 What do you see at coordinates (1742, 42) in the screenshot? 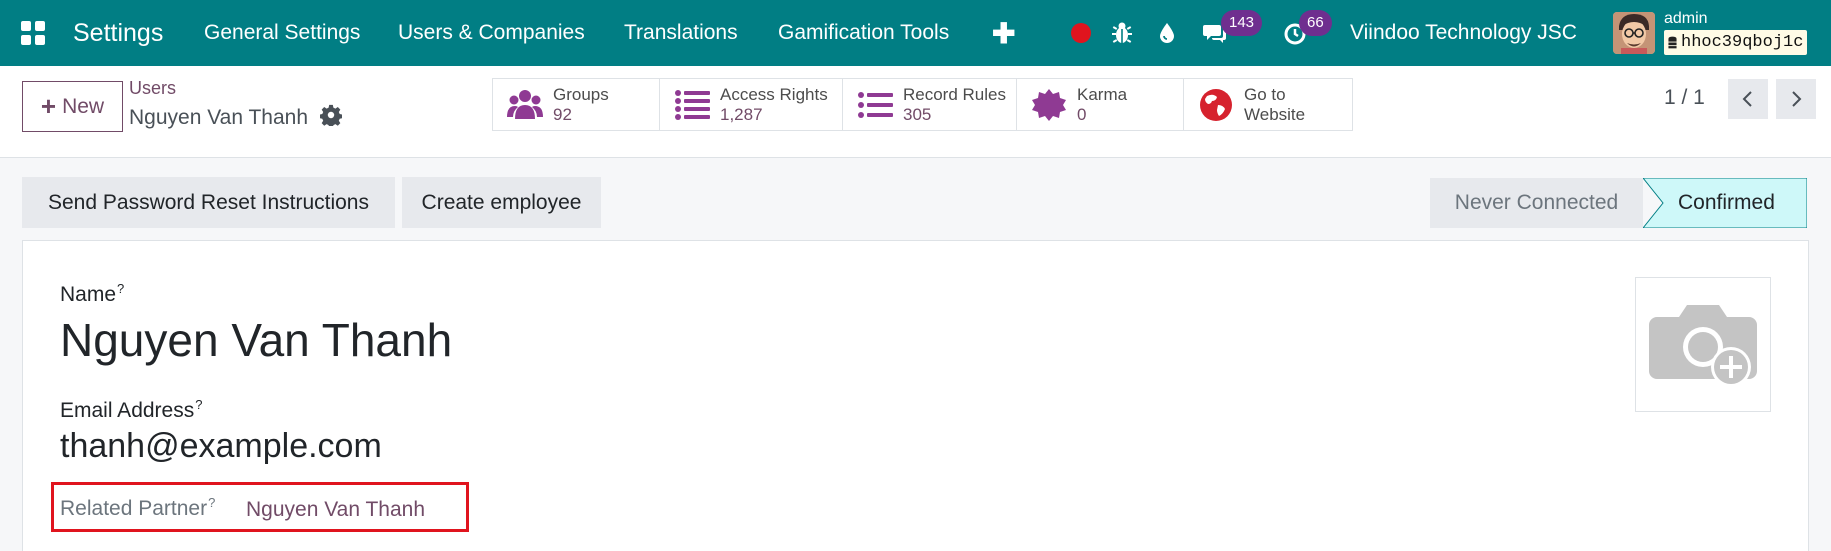
I see `database-name-text: hhoc39qboj1c` at bounding box center [1742, 42].